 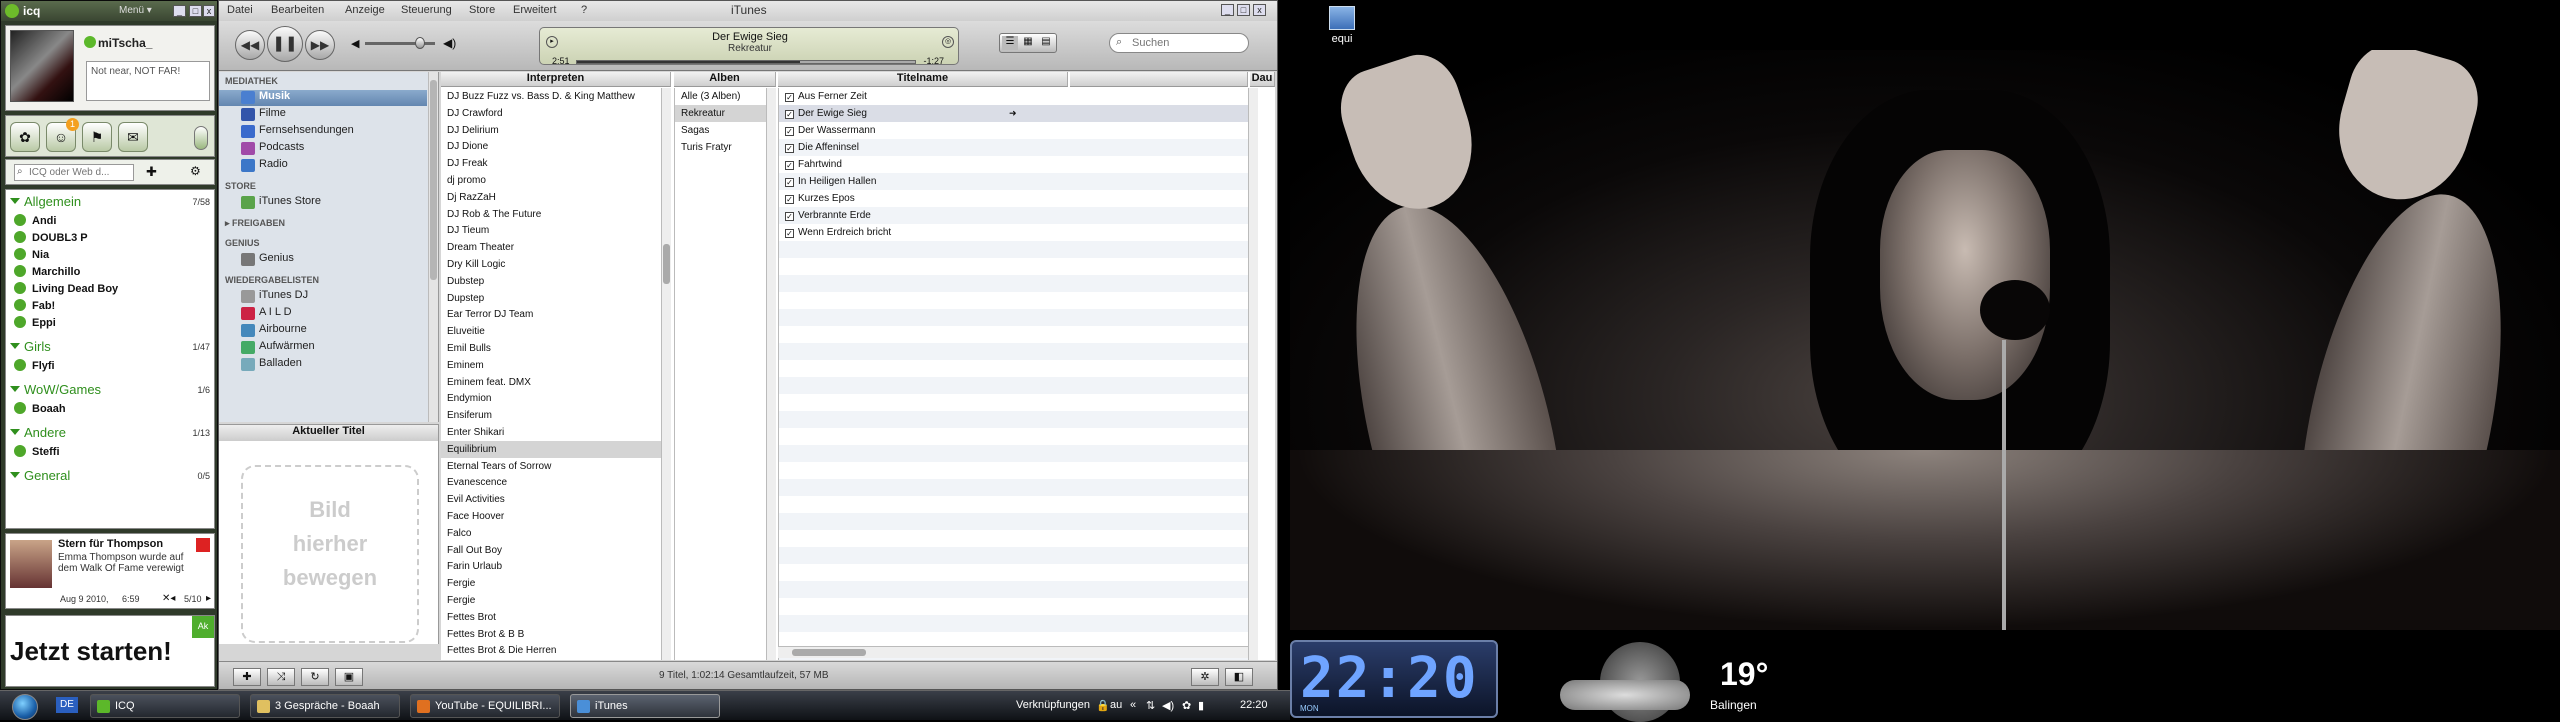 I want to click on source-section-header: STORE, so click(x=240, y=186).